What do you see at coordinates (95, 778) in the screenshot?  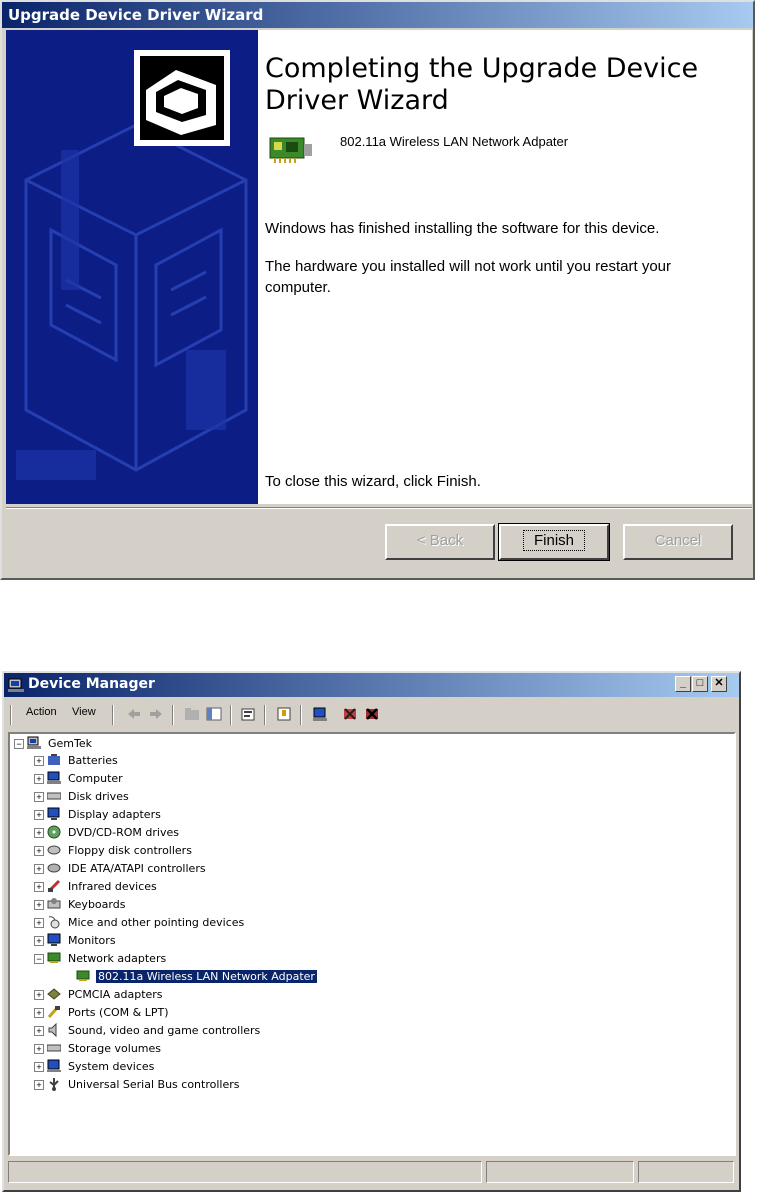 I see `tree-item-label: Computer` at bounding box center [95, 778].